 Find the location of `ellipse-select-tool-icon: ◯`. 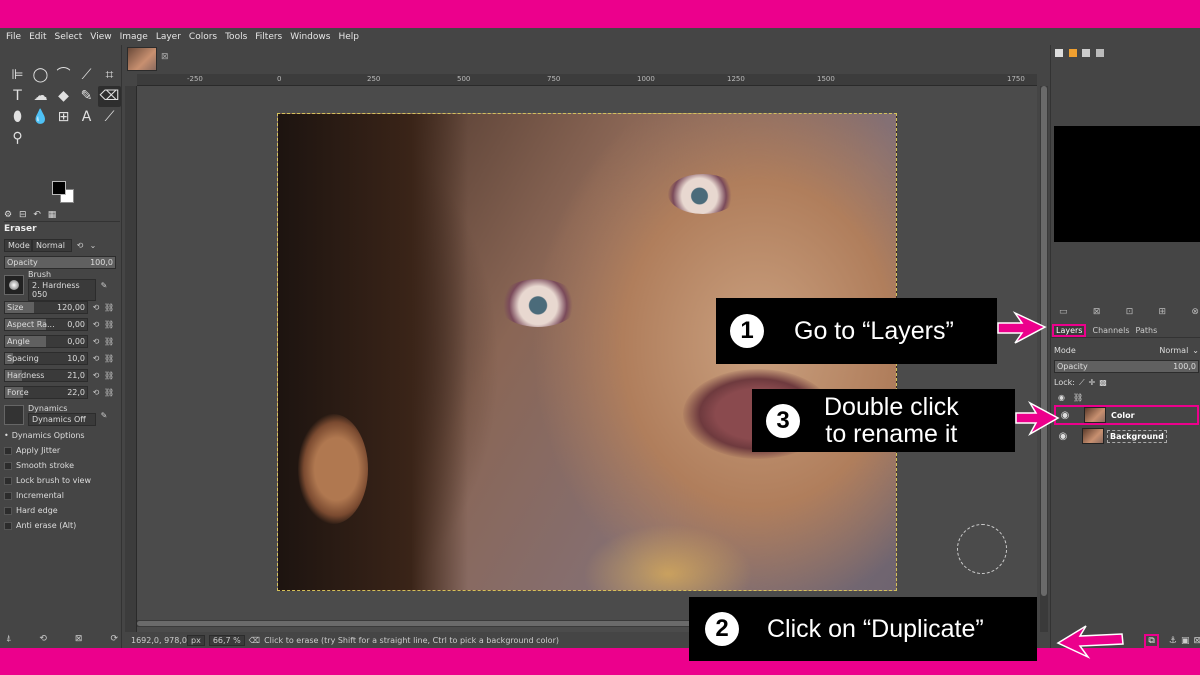

ellipse-select-tool-icon: ◯ is located at coordinates (40, 75).